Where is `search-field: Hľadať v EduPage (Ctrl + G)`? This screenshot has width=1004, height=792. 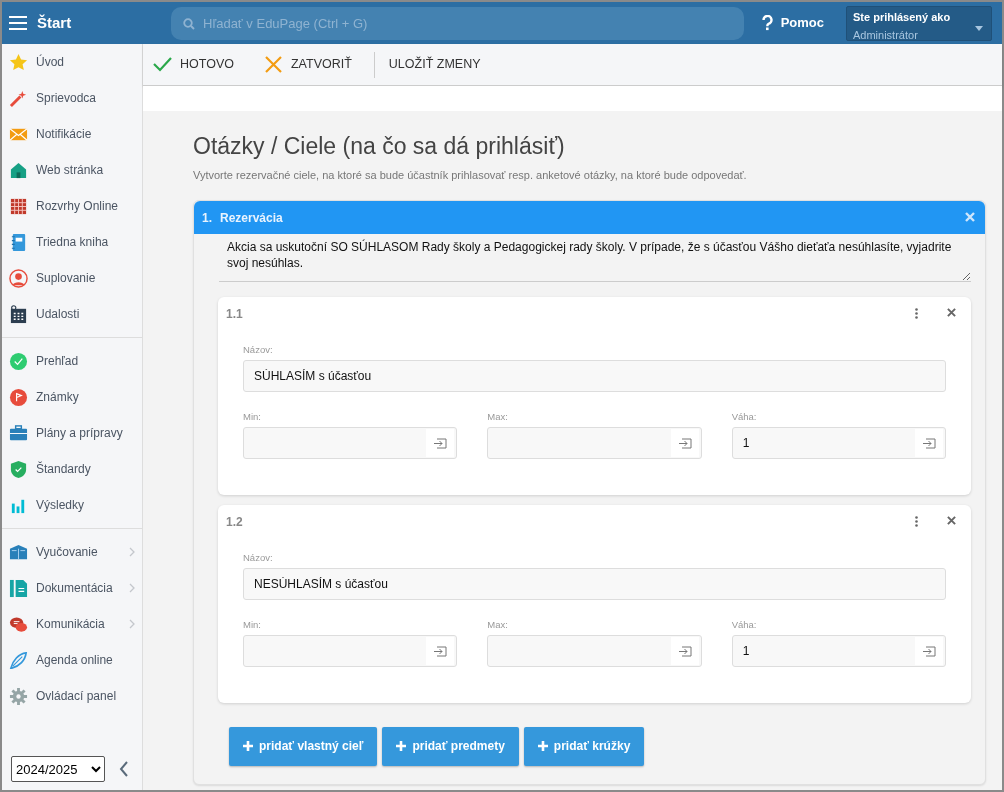
search-field: Hľadať v EduPage (Ctrl + G) is located at coordinates (457, 23).